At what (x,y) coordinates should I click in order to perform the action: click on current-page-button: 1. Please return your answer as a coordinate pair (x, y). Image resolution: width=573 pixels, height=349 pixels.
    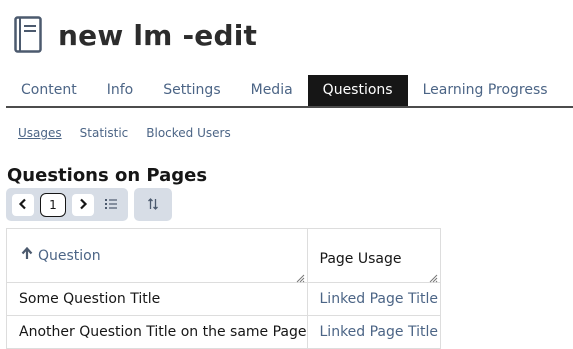
    Looking at the image, I should click on (53, 204).